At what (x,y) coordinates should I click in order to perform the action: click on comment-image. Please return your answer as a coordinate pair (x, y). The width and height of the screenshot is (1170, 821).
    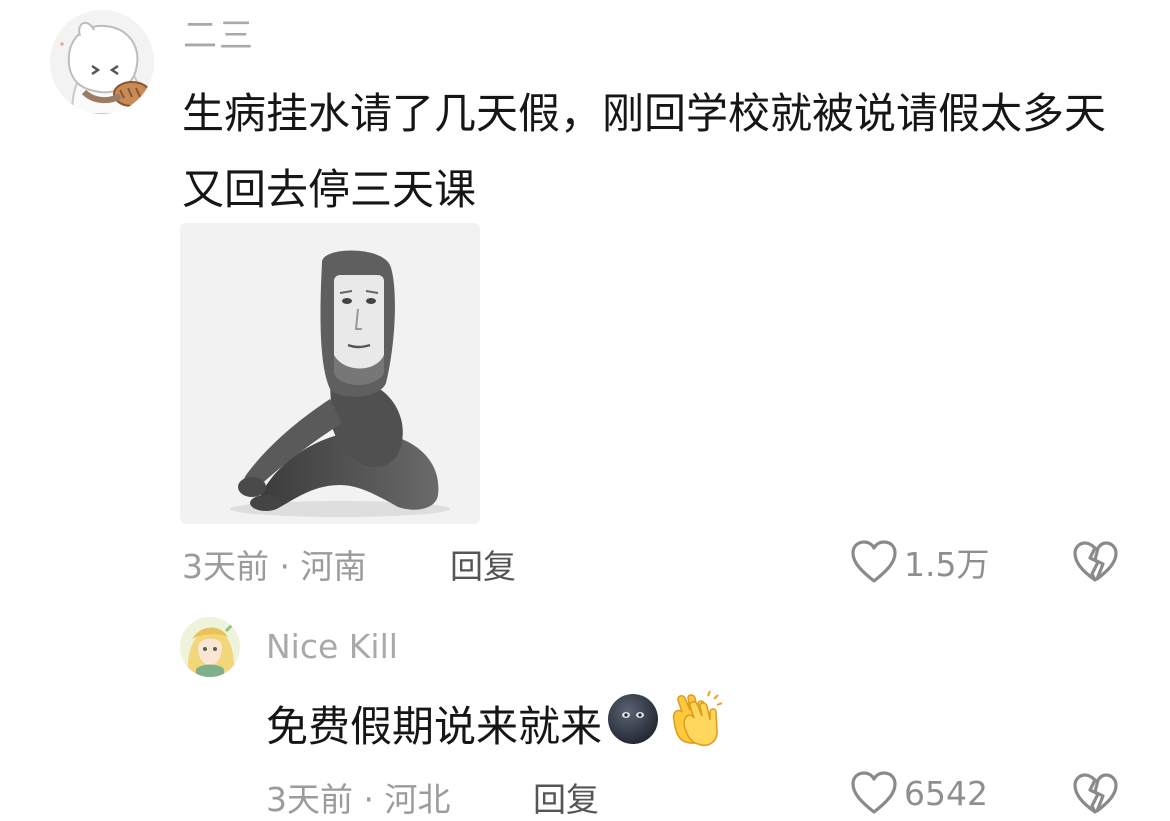
    Looking at the image, I should click on (330, 373).